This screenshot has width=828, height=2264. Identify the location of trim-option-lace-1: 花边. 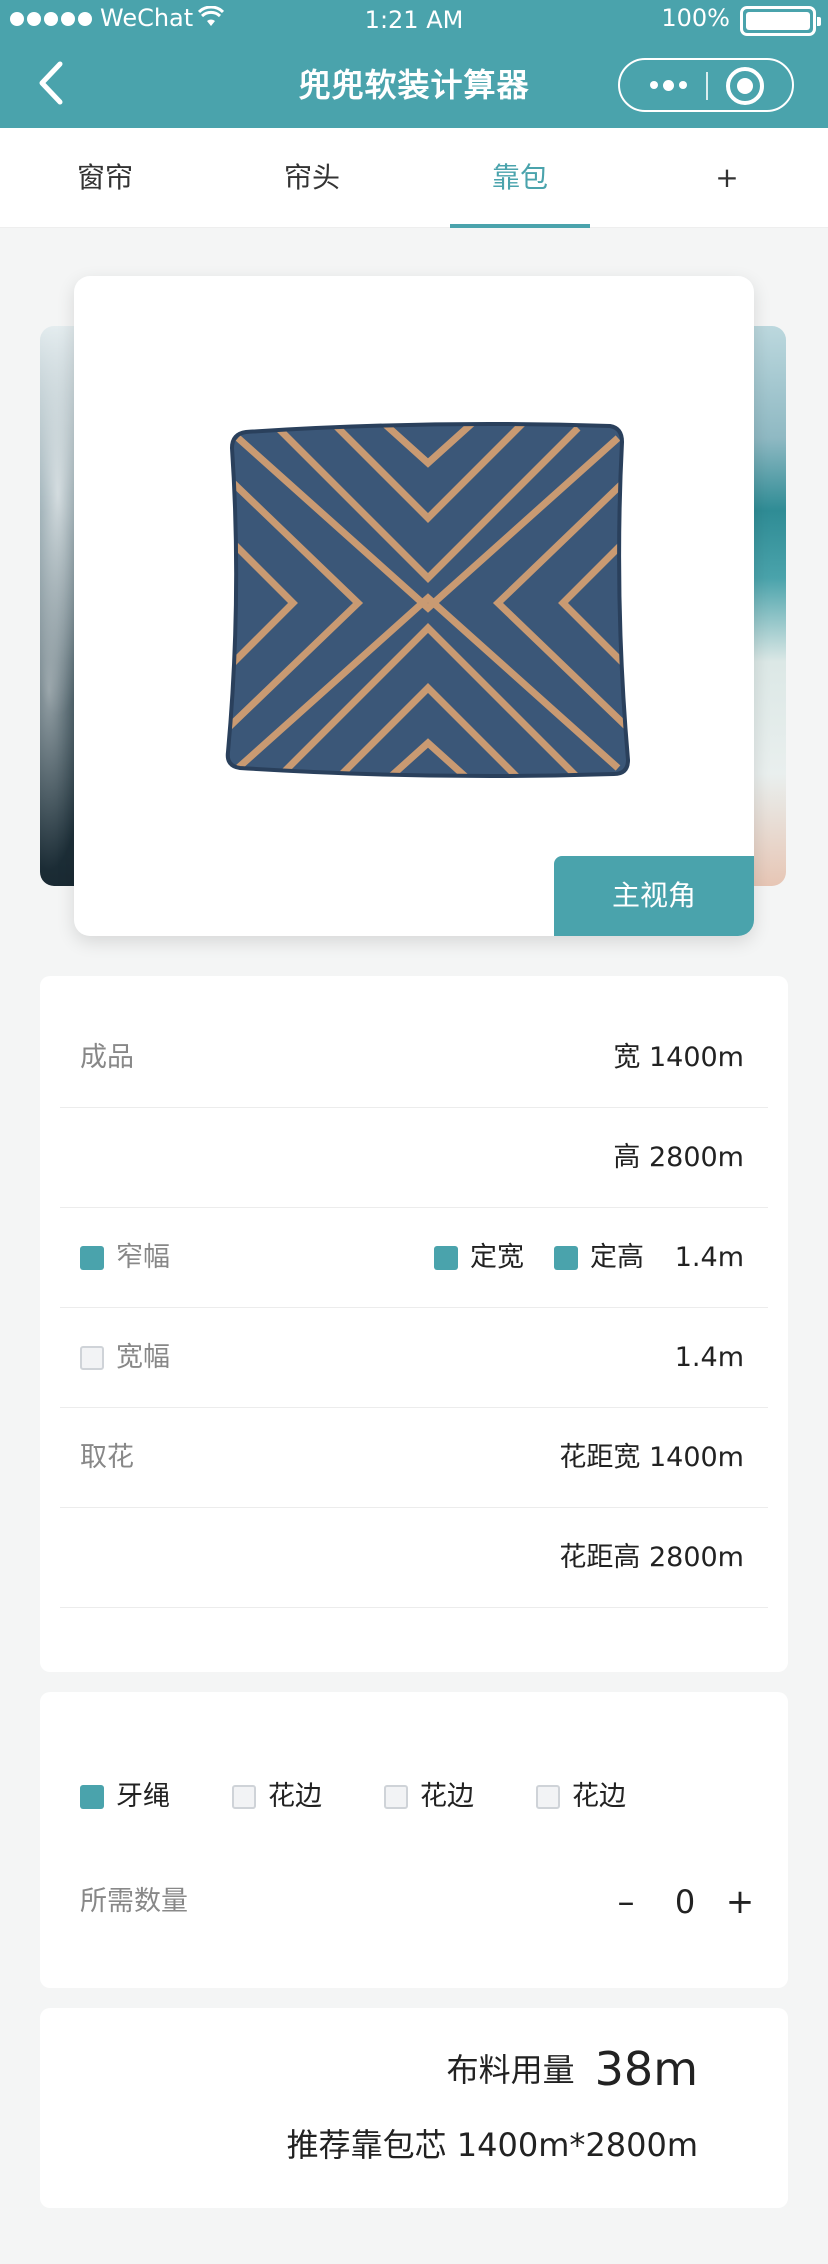
(277, 1797).